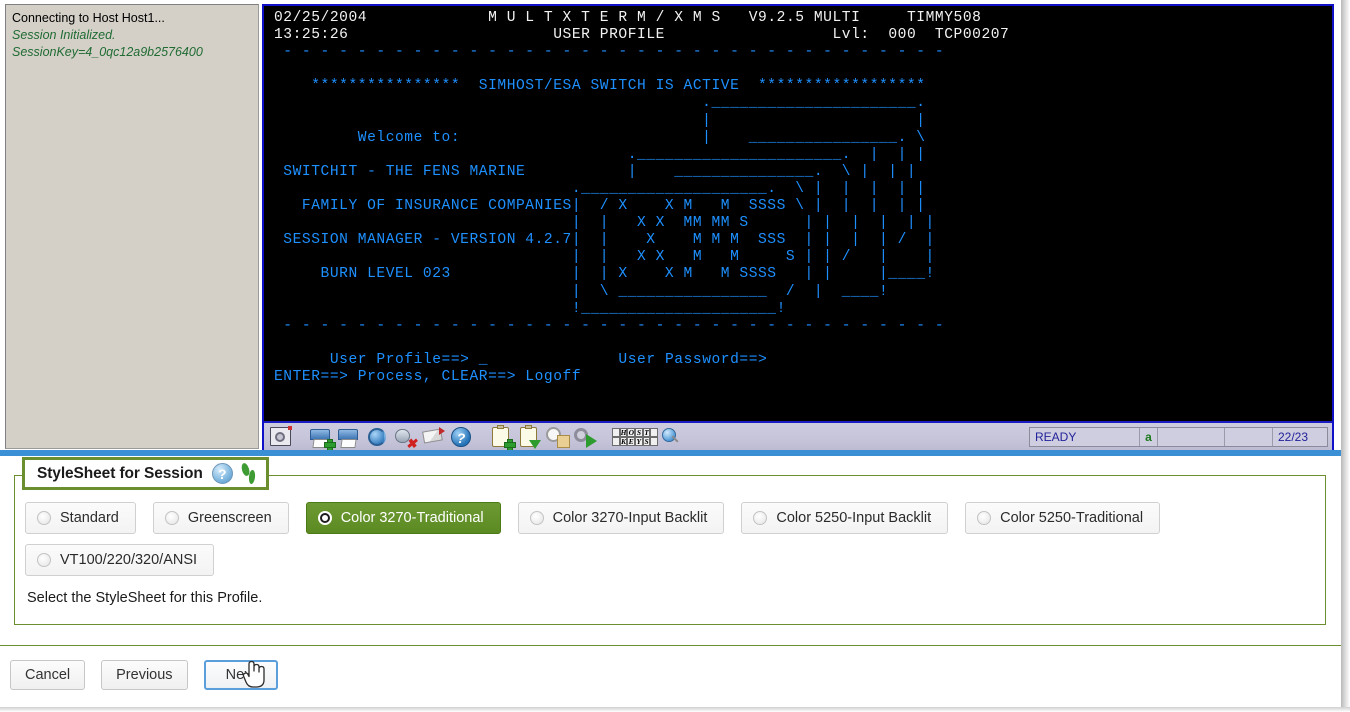 Image resolution: width=1350 pixels, height=712 pixels. I want to click on window-bottom-shadow, so click(675, 709).